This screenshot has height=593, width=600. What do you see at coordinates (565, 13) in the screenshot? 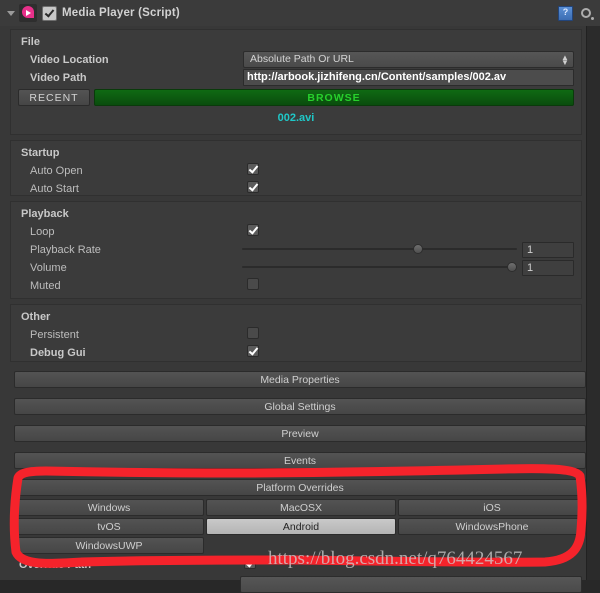
I see `help-book-icon` at bounding box center [565, 13].